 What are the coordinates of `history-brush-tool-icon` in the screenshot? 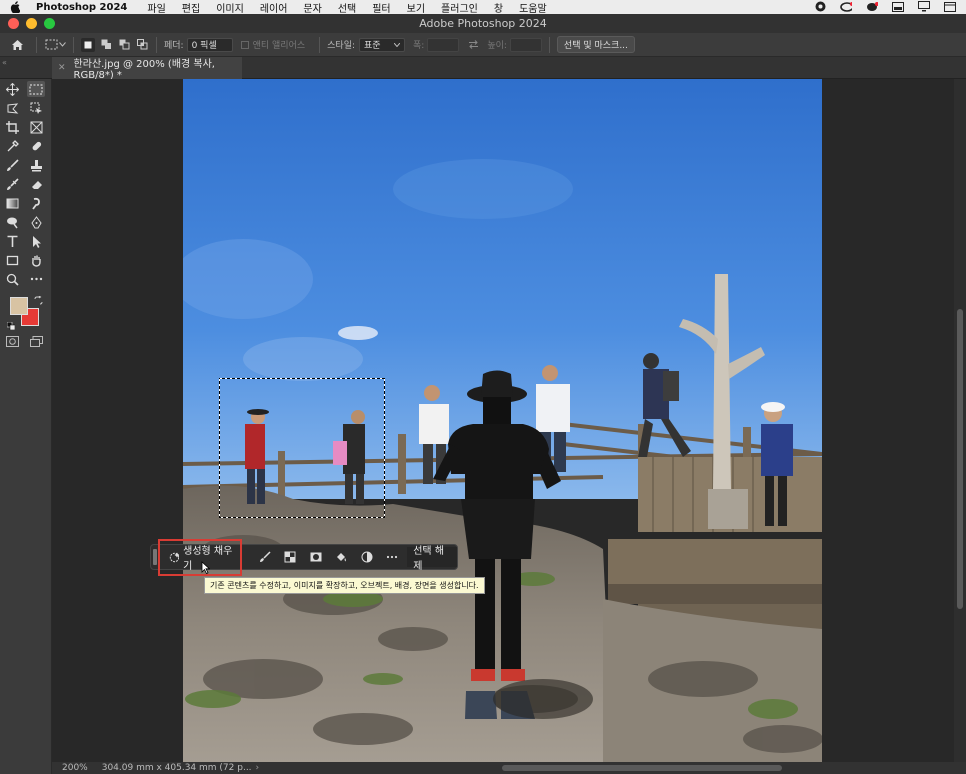 It's located at (12, 184).